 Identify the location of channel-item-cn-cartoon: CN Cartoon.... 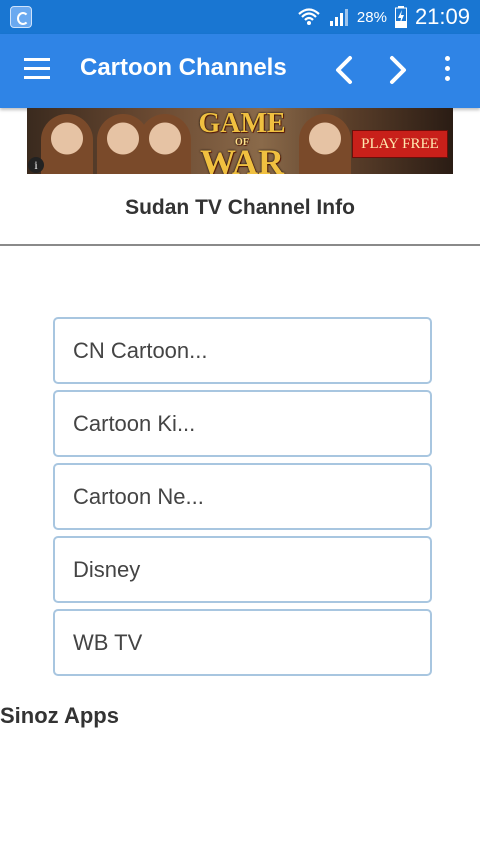
(242, 350).